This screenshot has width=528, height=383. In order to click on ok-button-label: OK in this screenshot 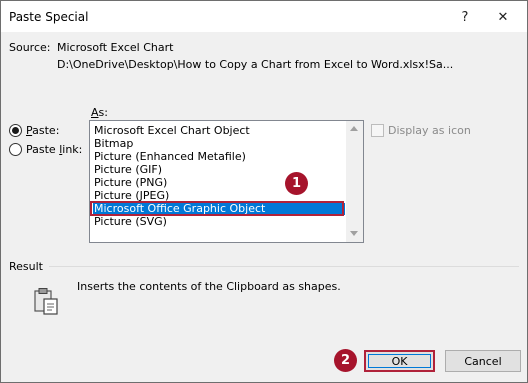, I will do `click(399, 361)`.